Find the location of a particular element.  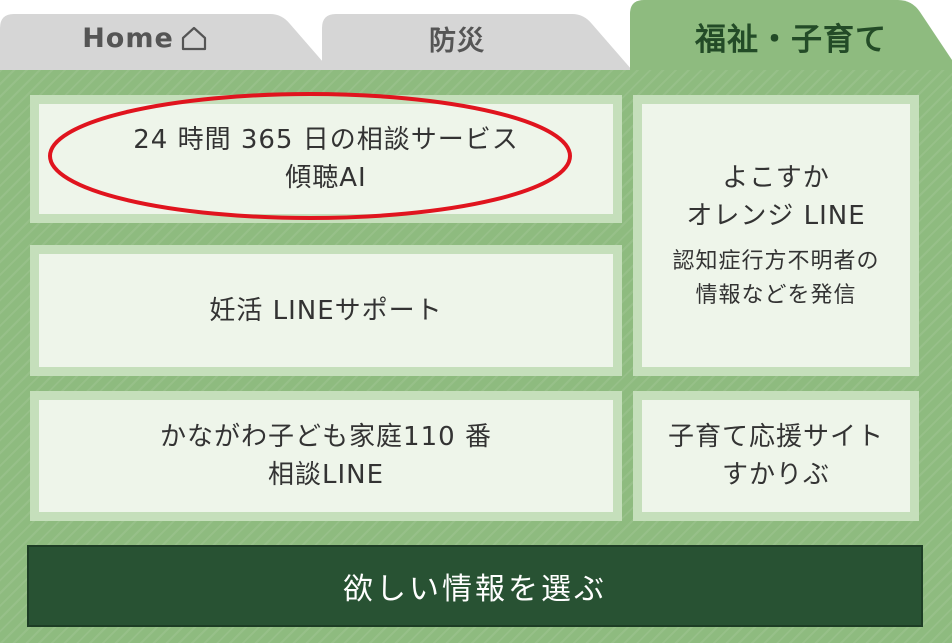

card-orange-title-2: オレンジ LINE is located at coordinates (776, 215).